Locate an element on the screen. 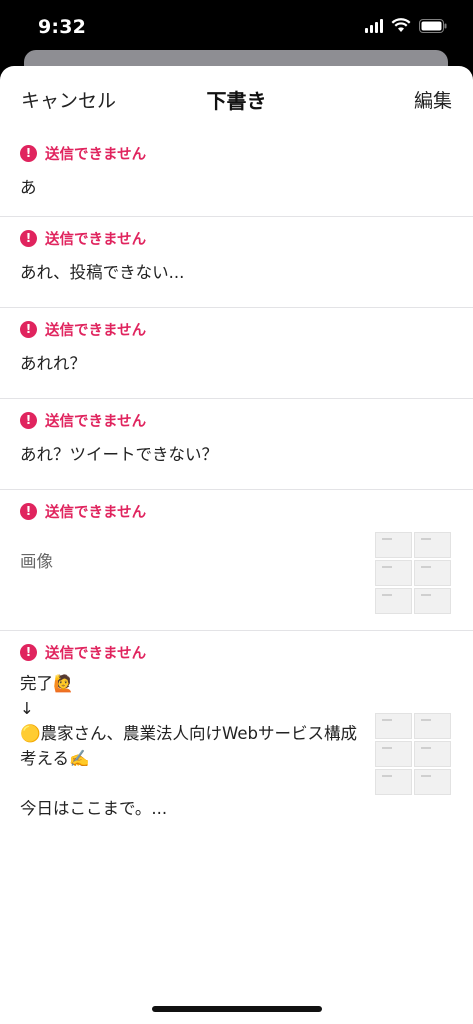 The height and width of the screenshot is (1024, 473). draft-item: ! 送信できません あ is located at coordinates (236, 174).